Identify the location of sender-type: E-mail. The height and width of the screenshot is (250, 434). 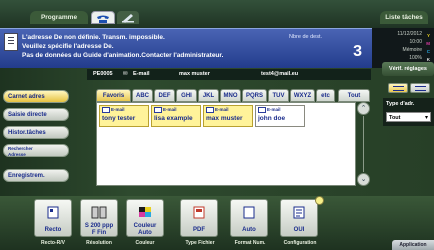
(141, 74).